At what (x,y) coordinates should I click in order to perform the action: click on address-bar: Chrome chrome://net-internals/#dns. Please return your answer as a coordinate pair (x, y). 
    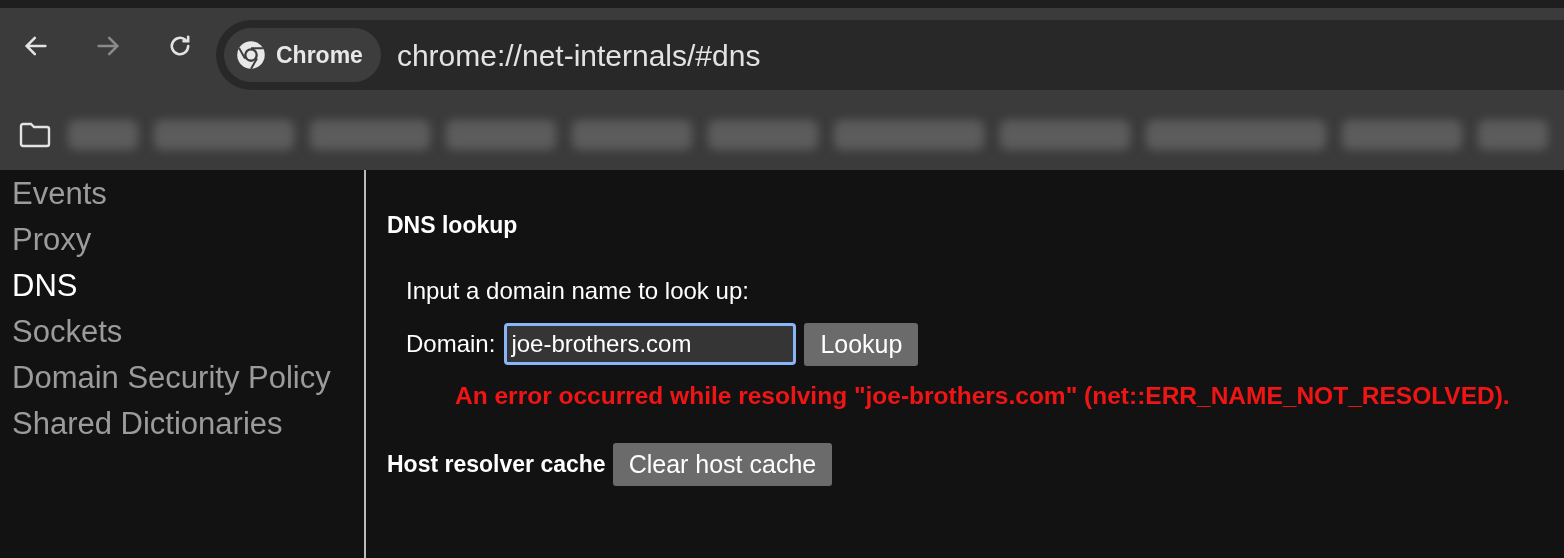
    Looking at the image, I should click on (890, 55).